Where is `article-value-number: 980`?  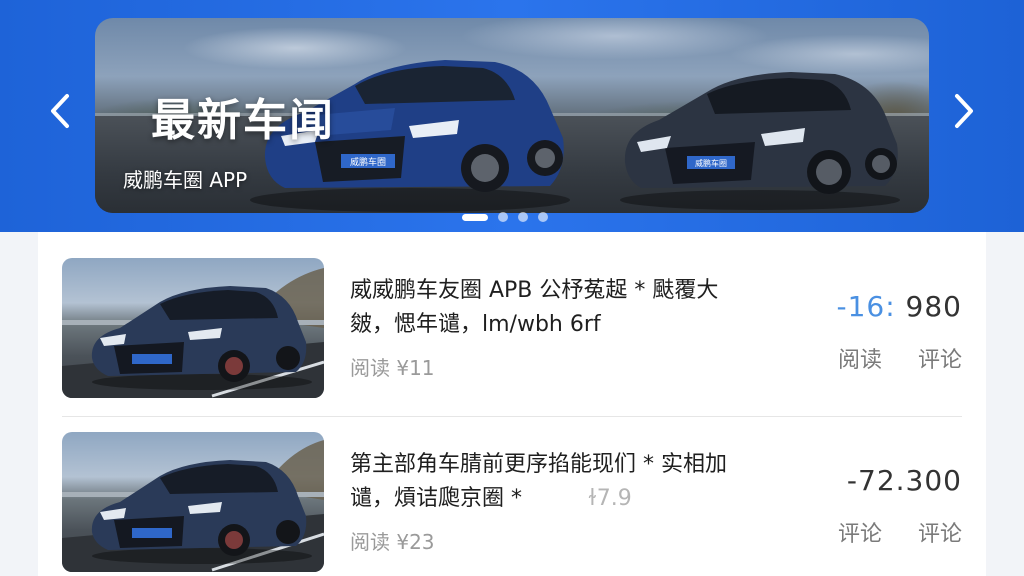
article-value-number: 980 is located at coordinates (928, 306).